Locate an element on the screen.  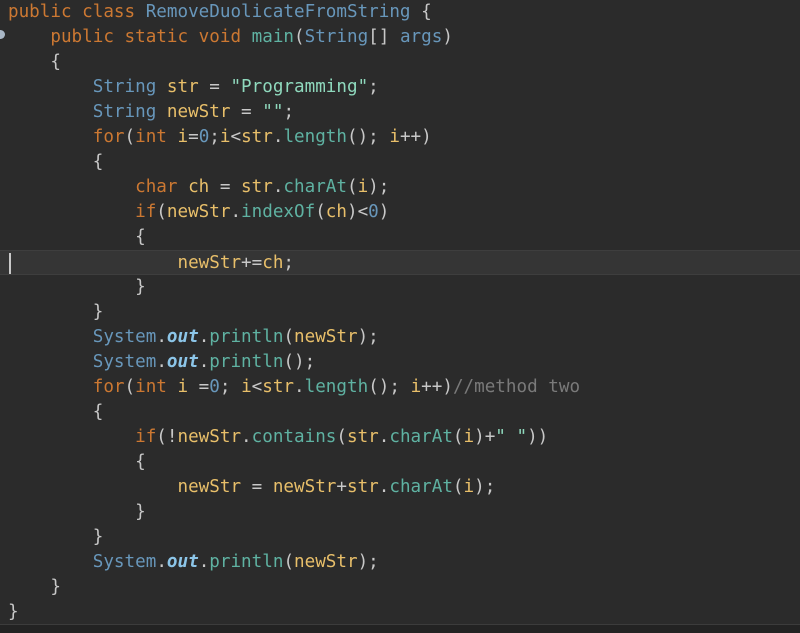
code-line: public static void main(String[] args) is located at coordinates (400, 37).